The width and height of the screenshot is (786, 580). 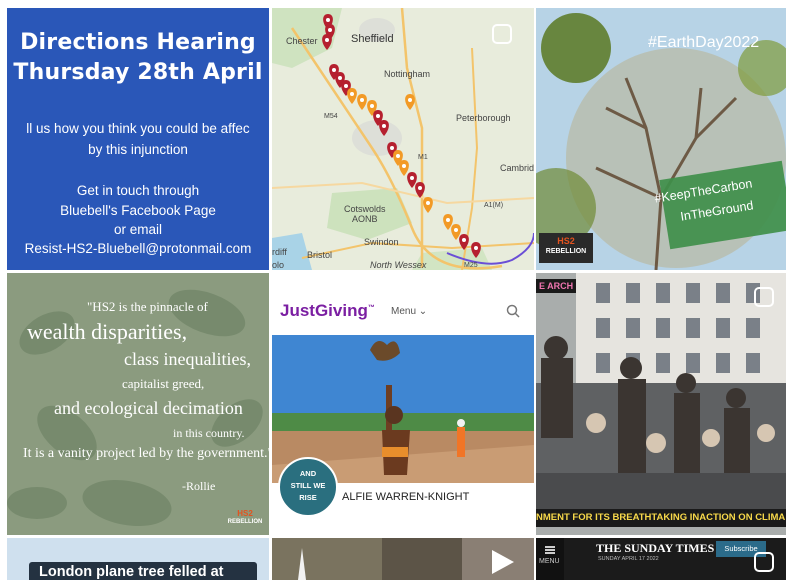 I want to click on protest-photo, so click(x=661, y=404).